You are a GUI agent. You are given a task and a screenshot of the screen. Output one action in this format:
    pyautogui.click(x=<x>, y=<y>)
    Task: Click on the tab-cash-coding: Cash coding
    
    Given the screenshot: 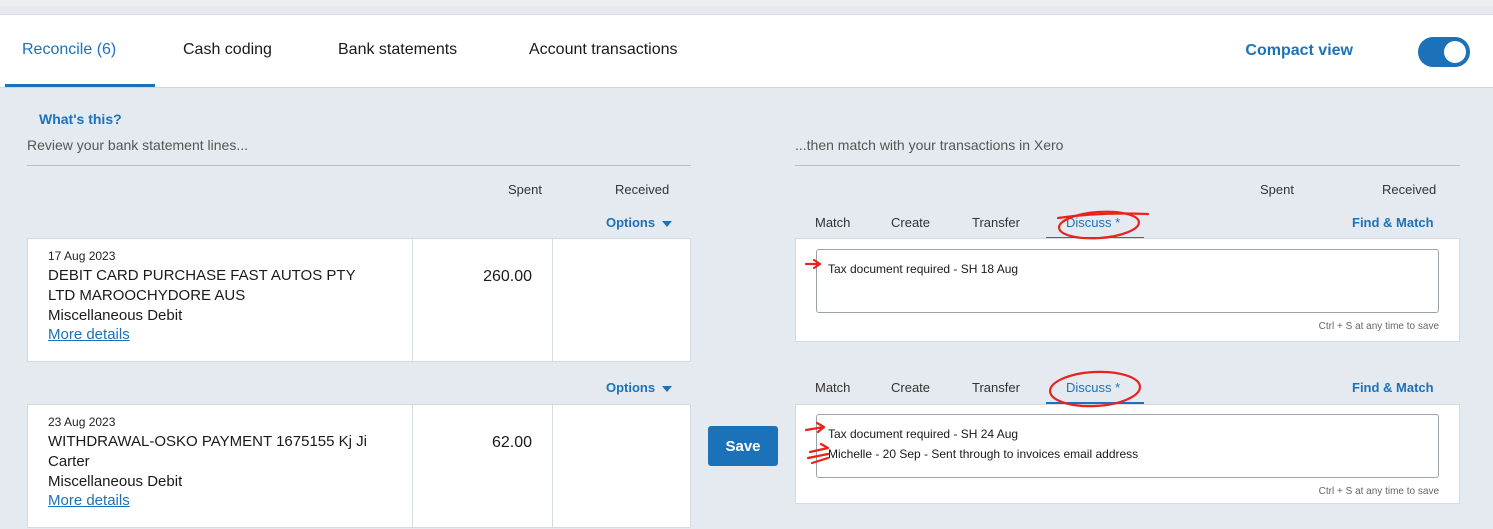 What is the action you would take?
    pyautogui.click(x=227, y=50)
    